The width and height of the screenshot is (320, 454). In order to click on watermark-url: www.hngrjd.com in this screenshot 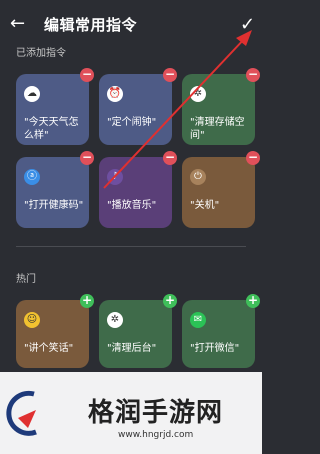, I will do `click(156, 435)`.